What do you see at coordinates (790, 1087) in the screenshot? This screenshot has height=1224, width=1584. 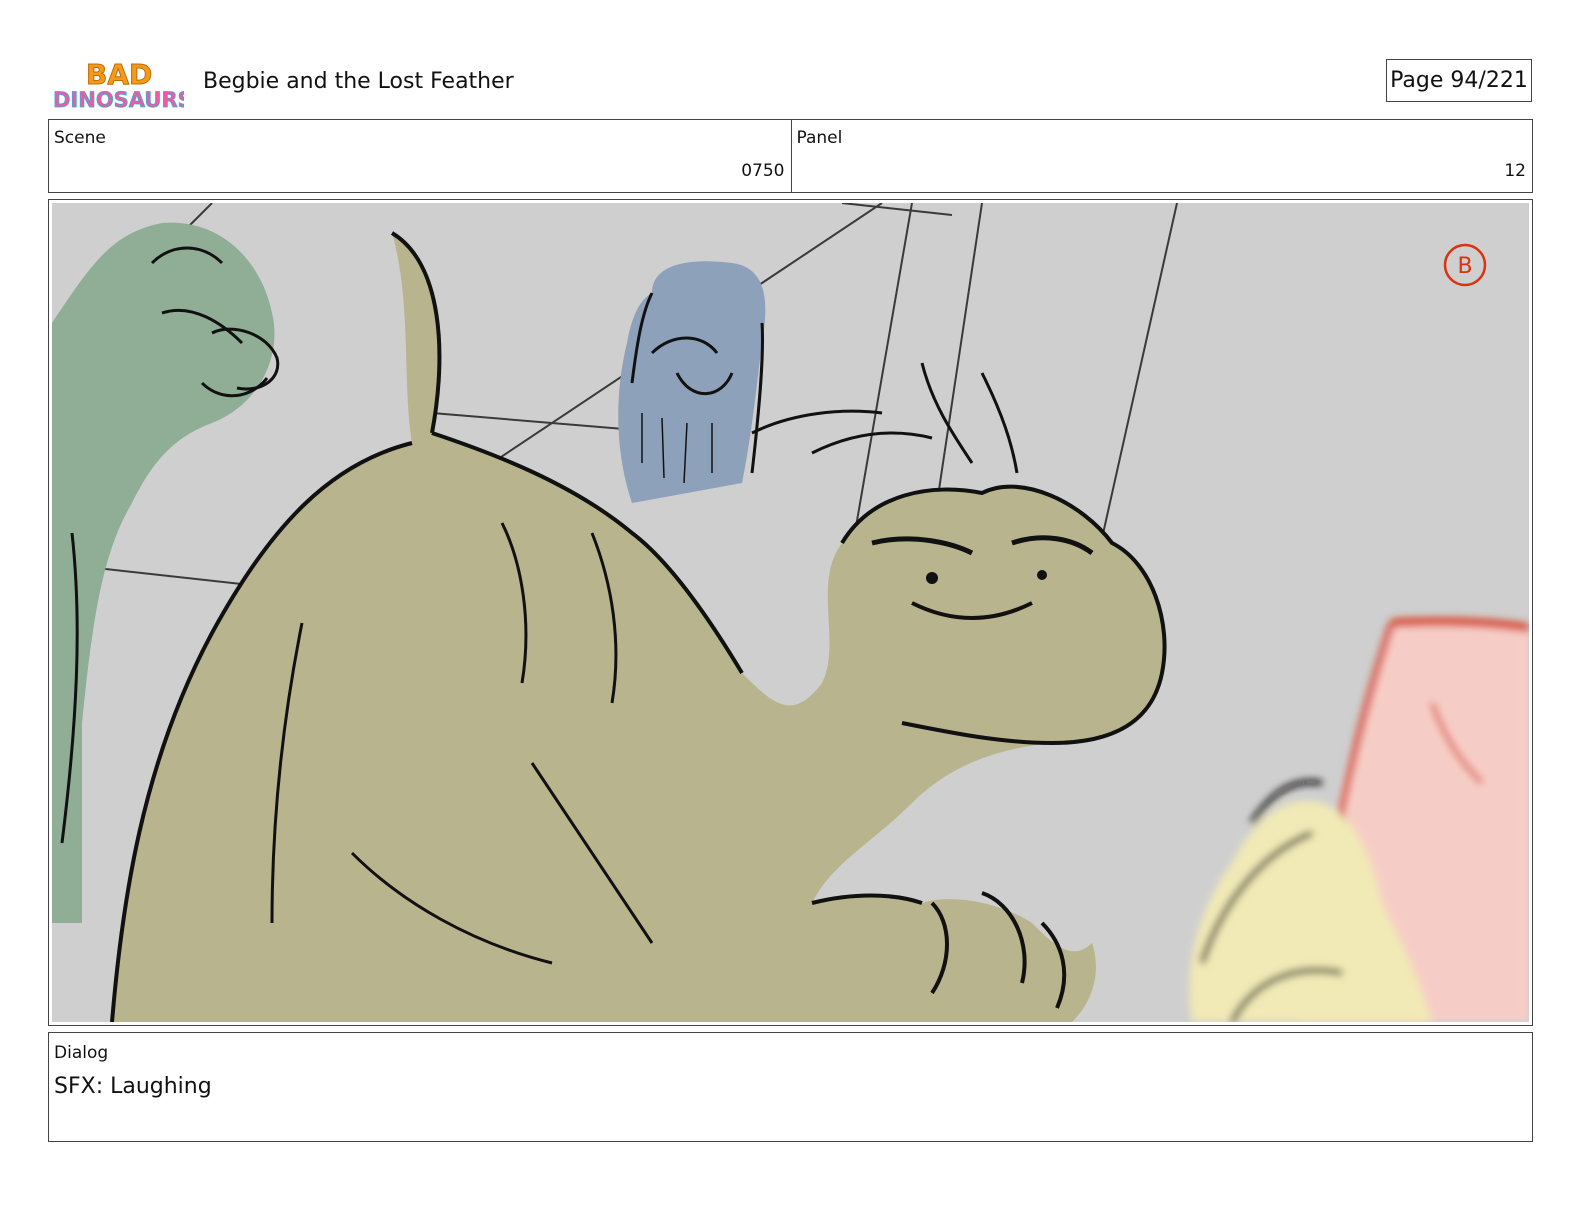 I see `dialog-box: Dialog SFX: Laughing` at bounding box center [790, 1087].